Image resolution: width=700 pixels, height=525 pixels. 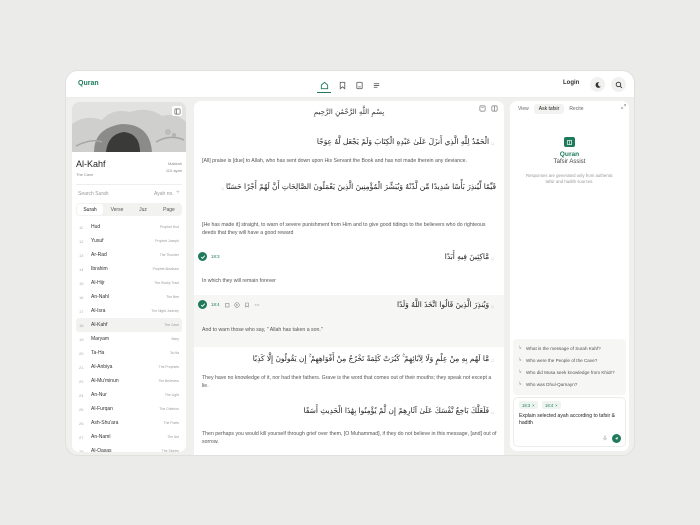 I want to click on ayah-number-input: Ayah no., so click(x=164, y=194).